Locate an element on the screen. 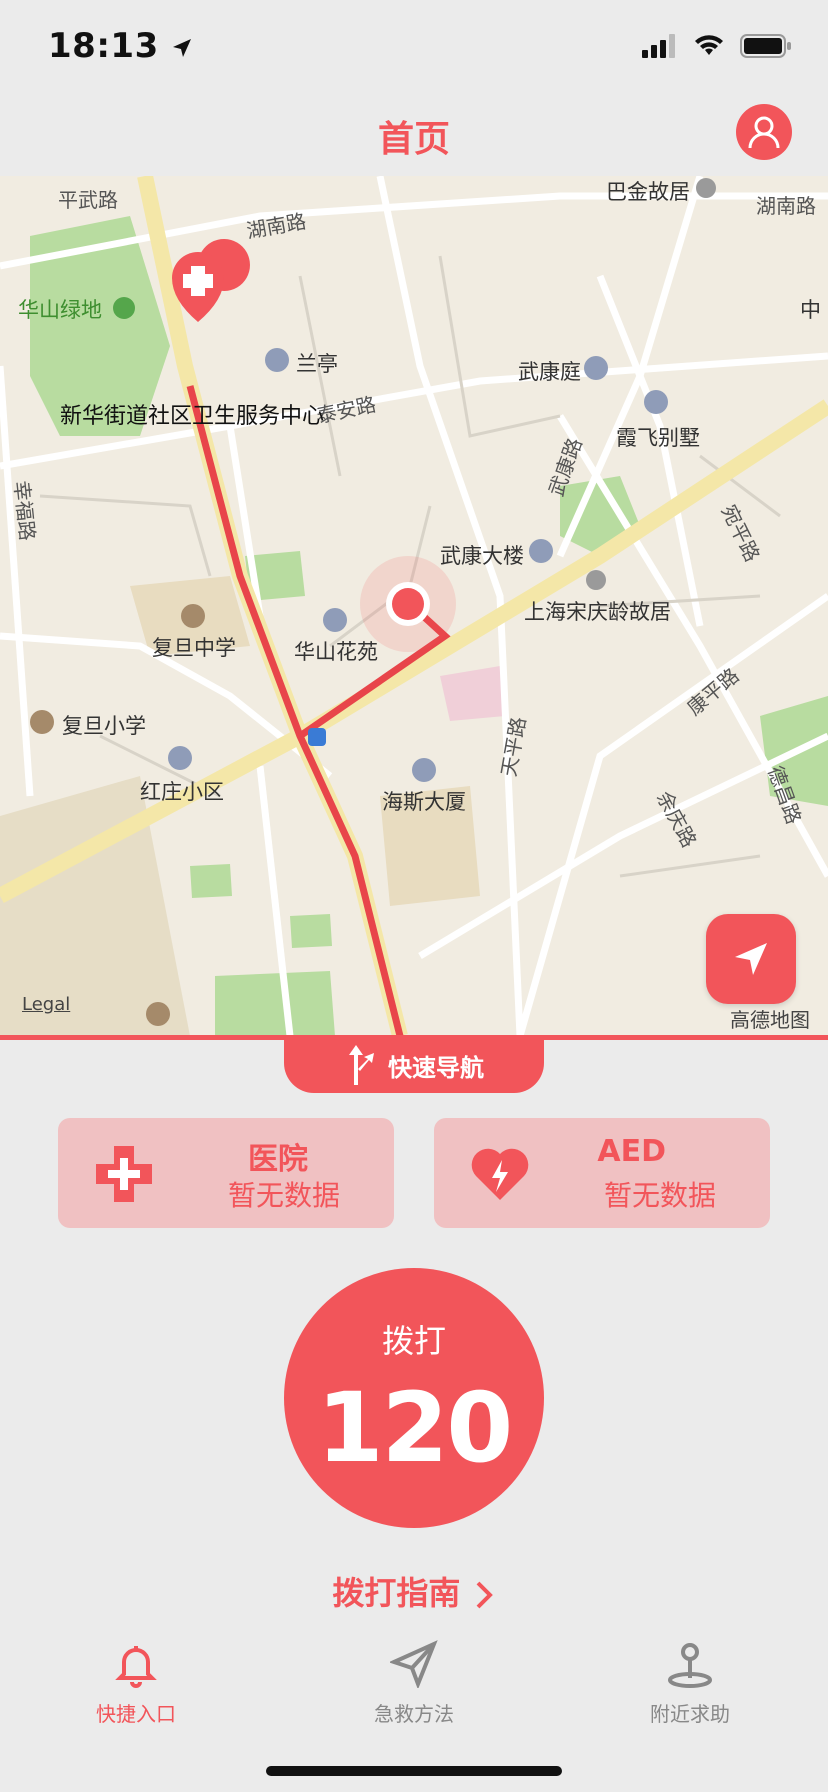 This screenshot has width=828, height=1792. battery-icon is located at coordinates (765, 46).